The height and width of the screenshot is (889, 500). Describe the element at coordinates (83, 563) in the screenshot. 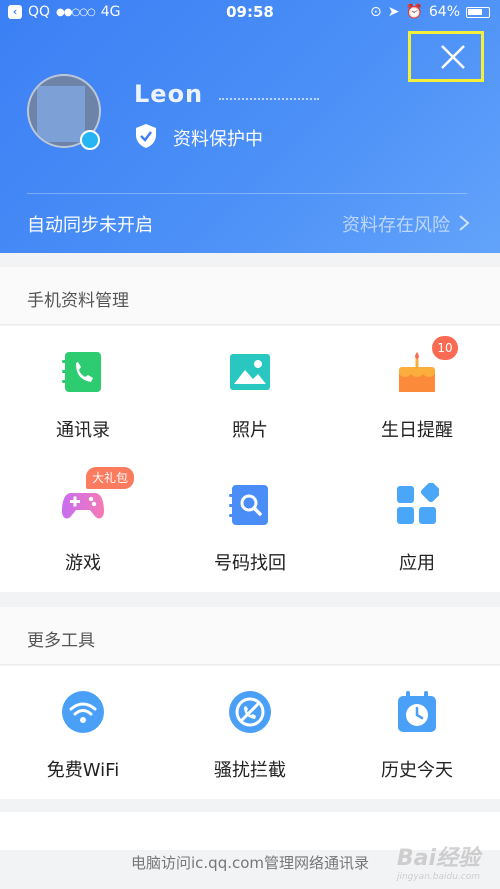

I see `grid-item-label: 游戏` at that location.